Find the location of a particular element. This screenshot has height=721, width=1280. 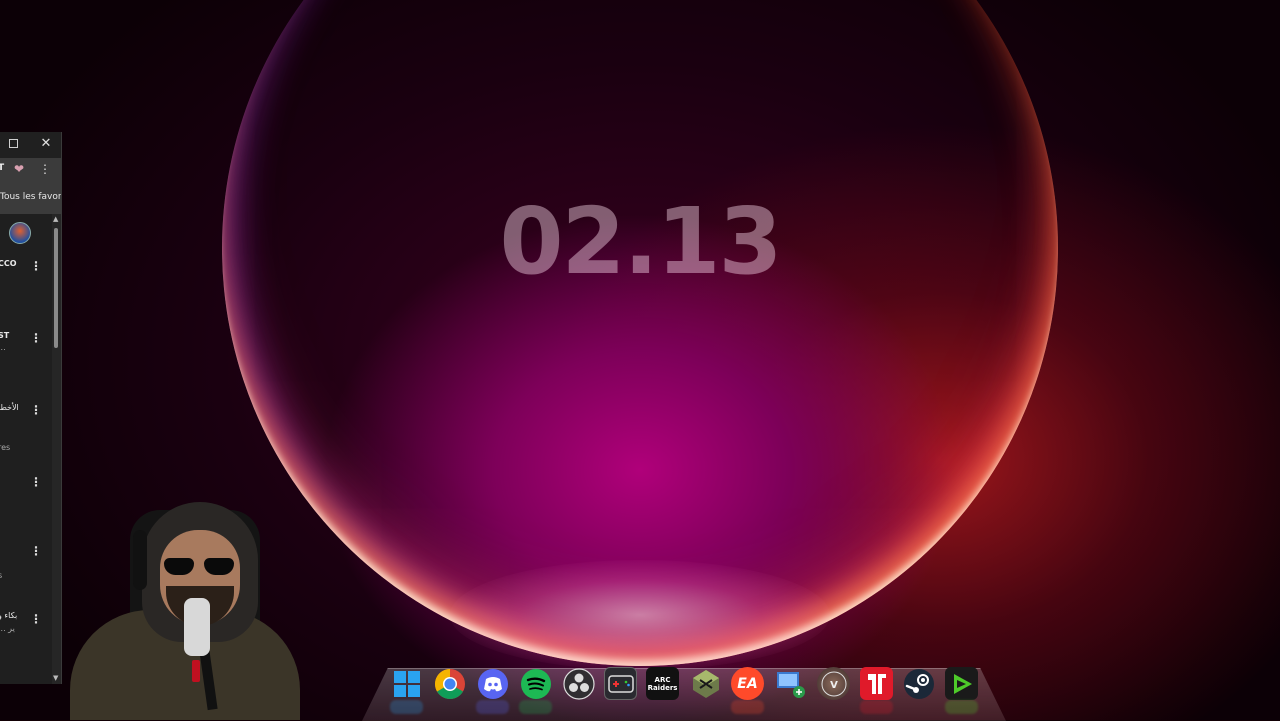

all-bookmarks-button: Tous les favoris is located at coordinates (30, 197).